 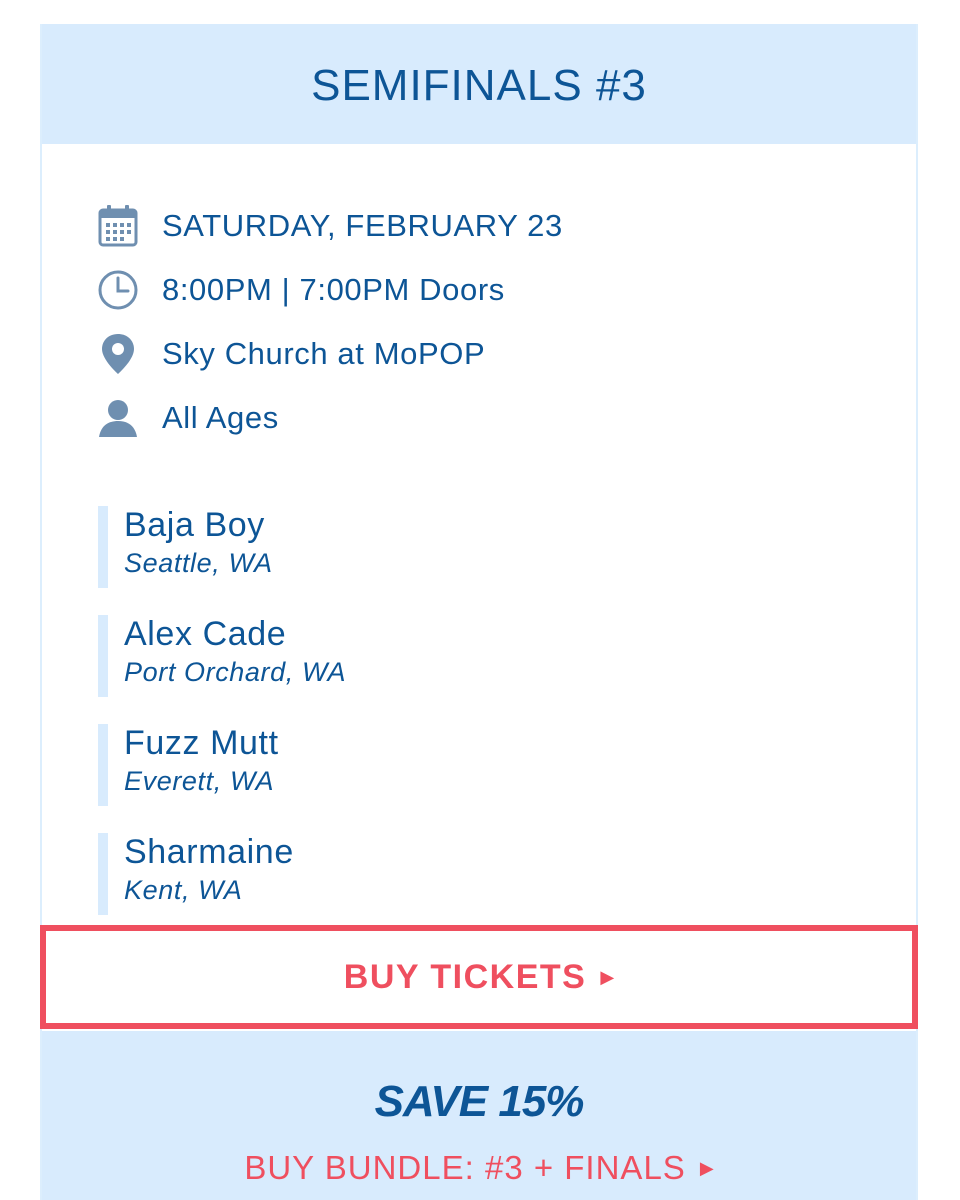 I want to click on calendar-icon, so click(x=118, y=226).